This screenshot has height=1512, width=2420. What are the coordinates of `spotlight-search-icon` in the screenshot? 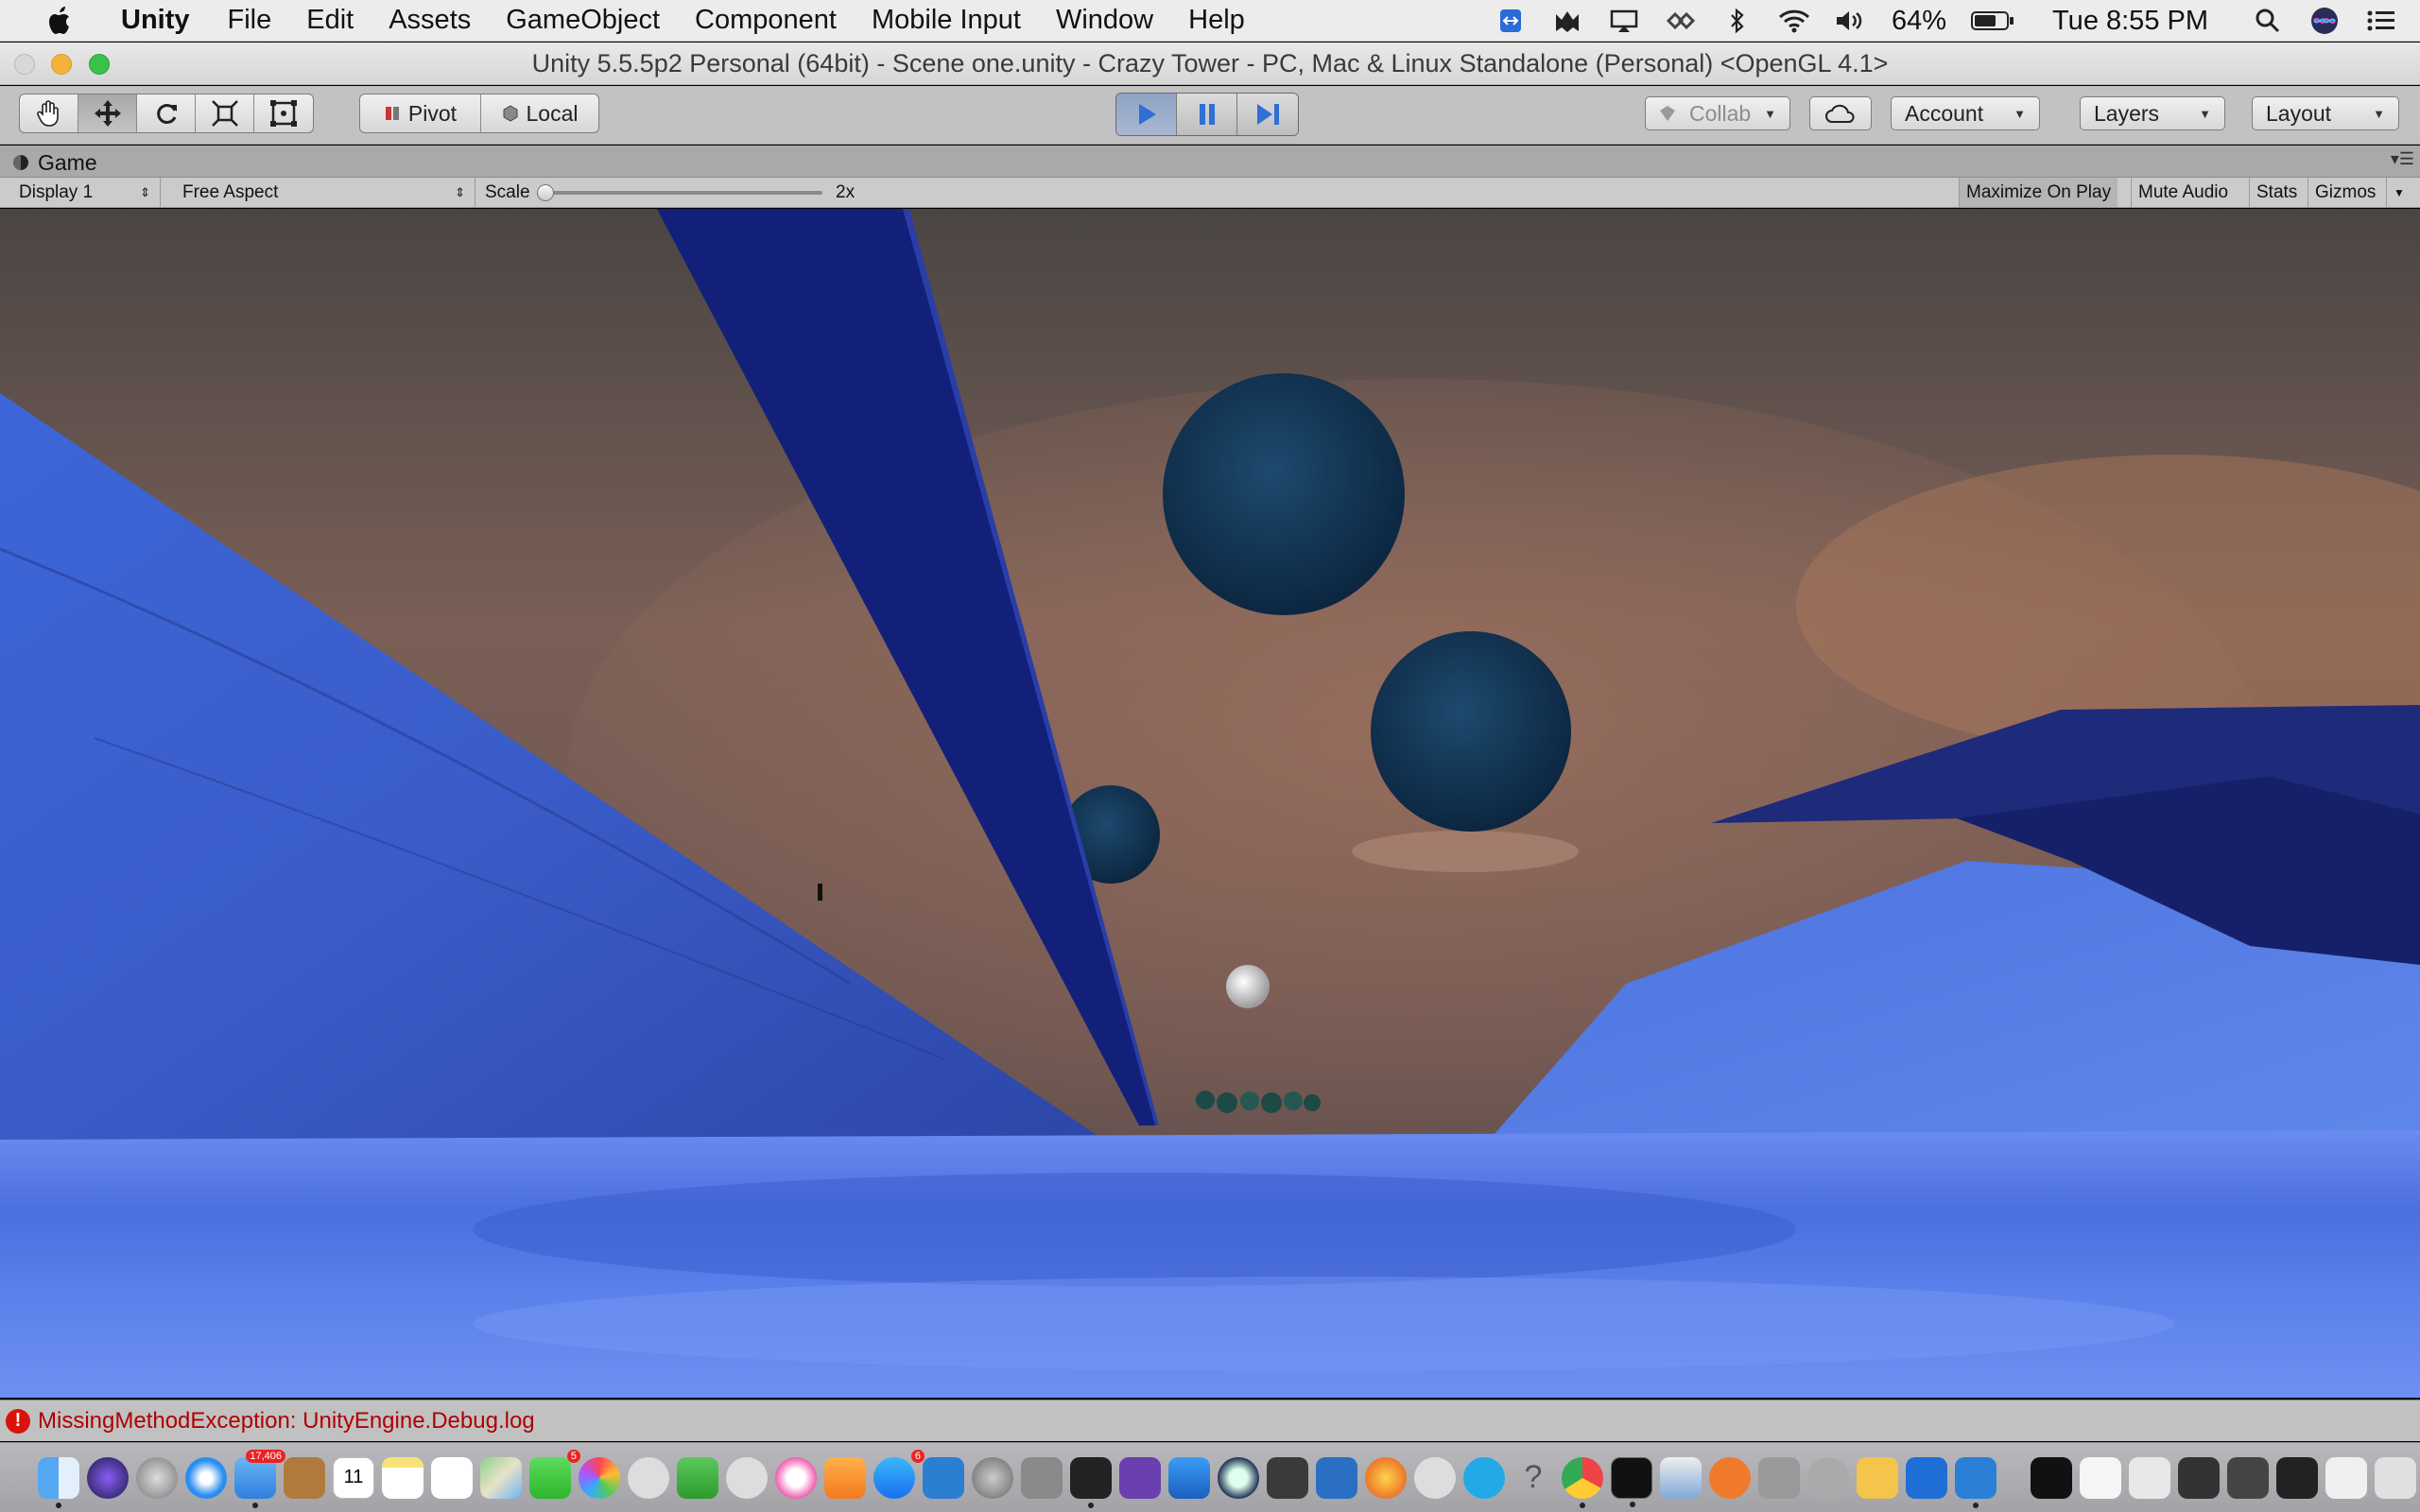 It's located at (2268, 21).